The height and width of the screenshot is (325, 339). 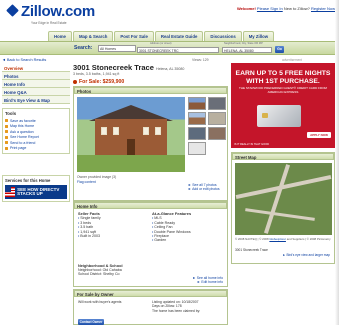 What do you see at coordinates (6, 148) in the screenshot?
I see `print-icon` at bounding box center [6, 148].